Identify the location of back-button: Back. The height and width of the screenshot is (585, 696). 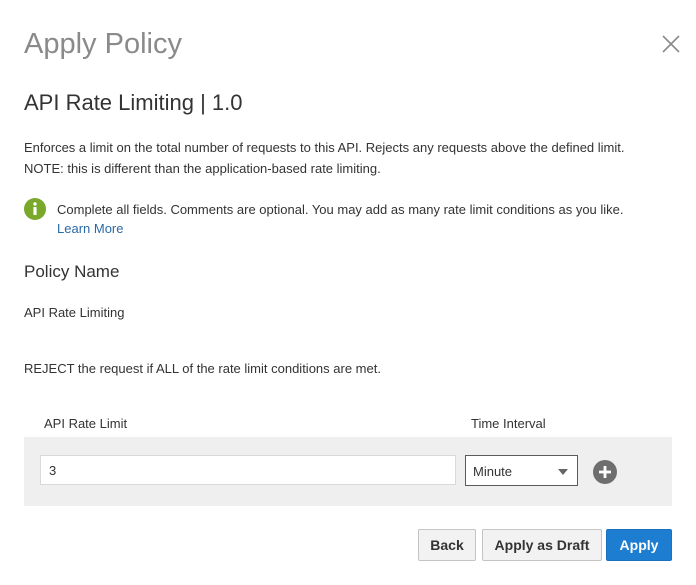
(447, 545).